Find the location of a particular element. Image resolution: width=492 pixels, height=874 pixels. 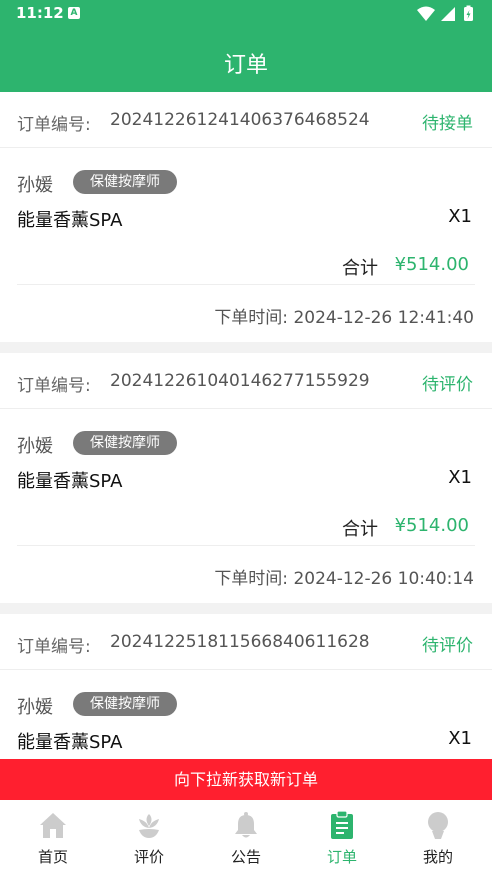

wifi-icon is located at coordinates (426, 13).